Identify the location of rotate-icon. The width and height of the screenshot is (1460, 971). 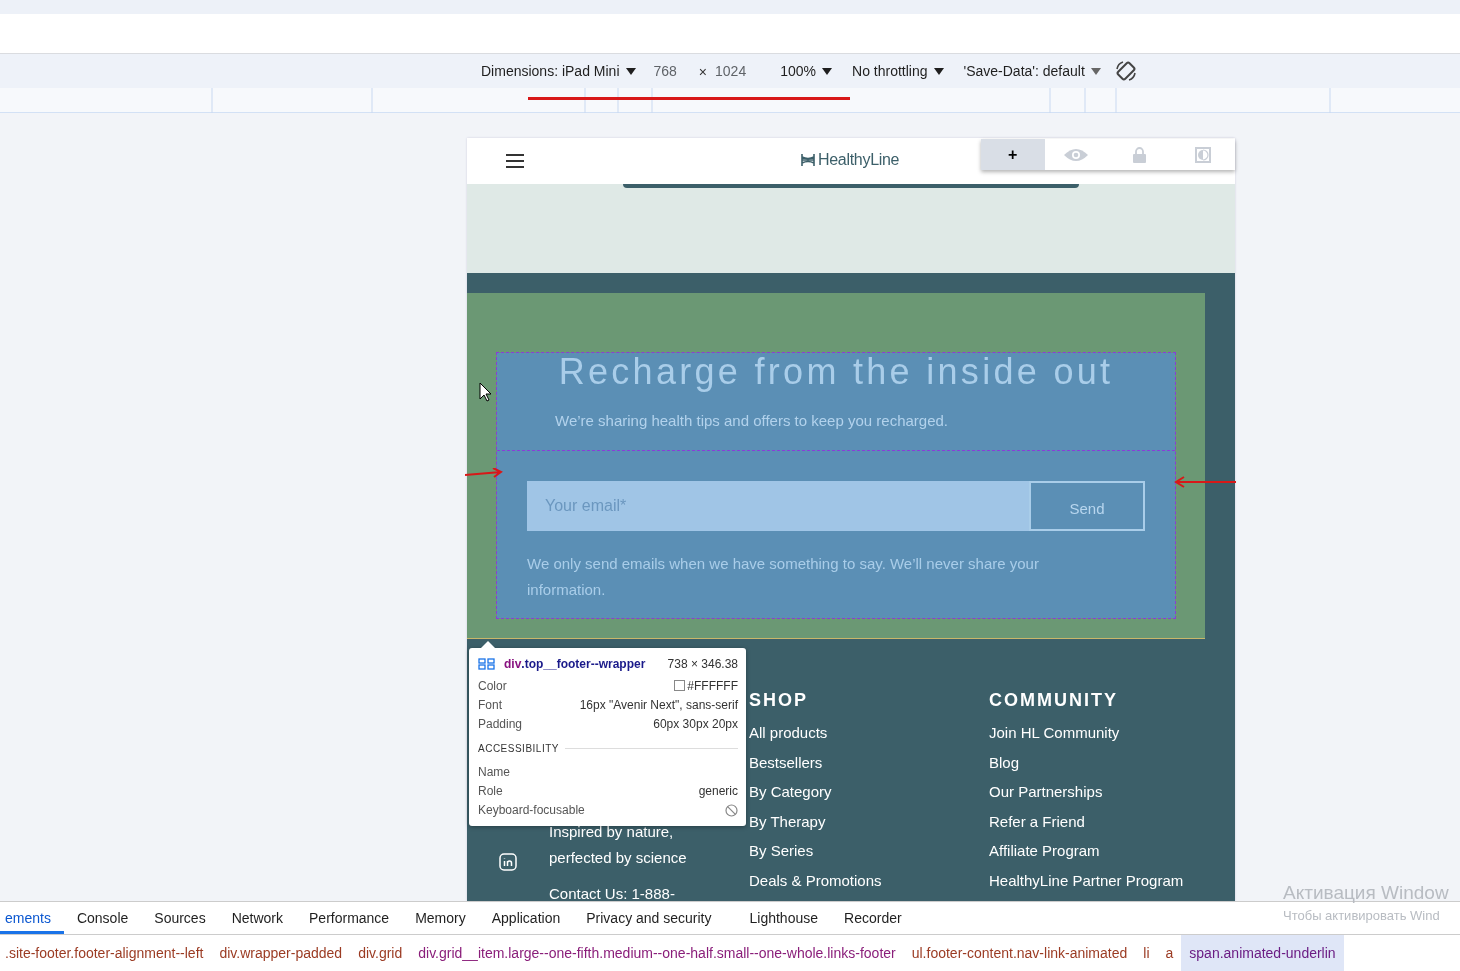
(1125, 71).